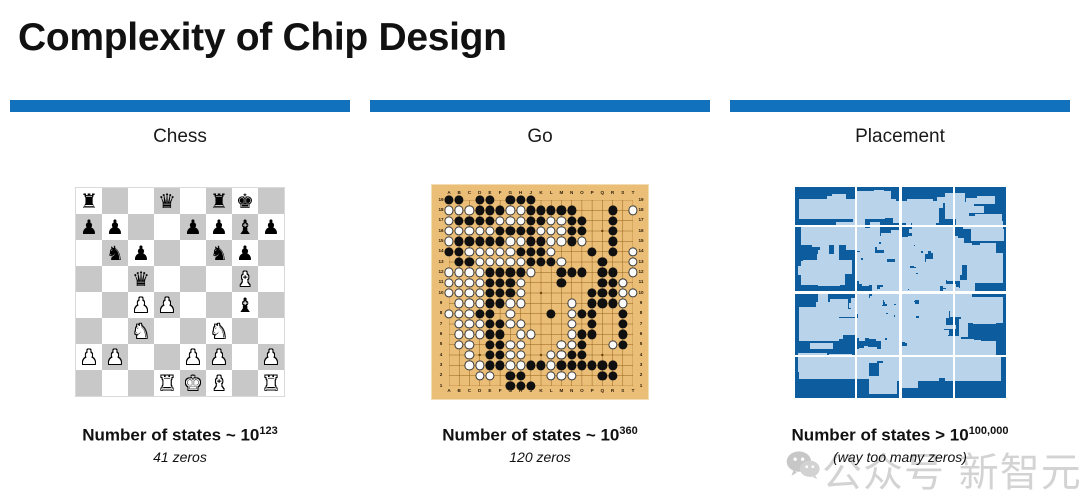 The height and width of the screenshot is (502, 1080). What do you see at coordinates (641, 334) in the screenshot?
I see `go-row-label: 6` at bounding box center [641, 334].